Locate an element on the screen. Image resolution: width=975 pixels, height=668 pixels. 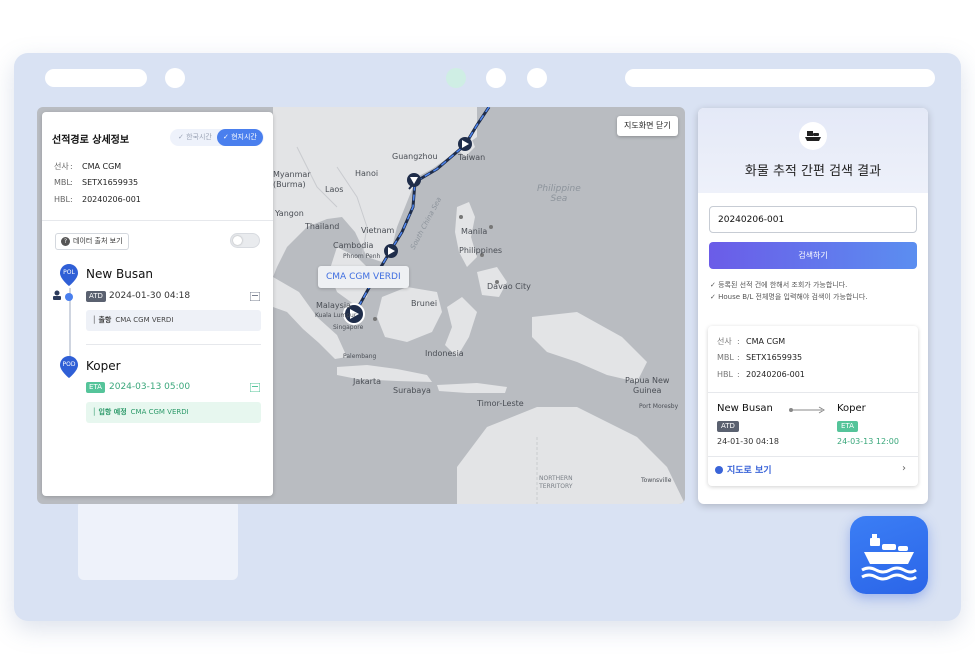
search-note: ✓ 등록된 선적 건에 한해서 조회가 가능합니다. is located at coordinates (779, 285).